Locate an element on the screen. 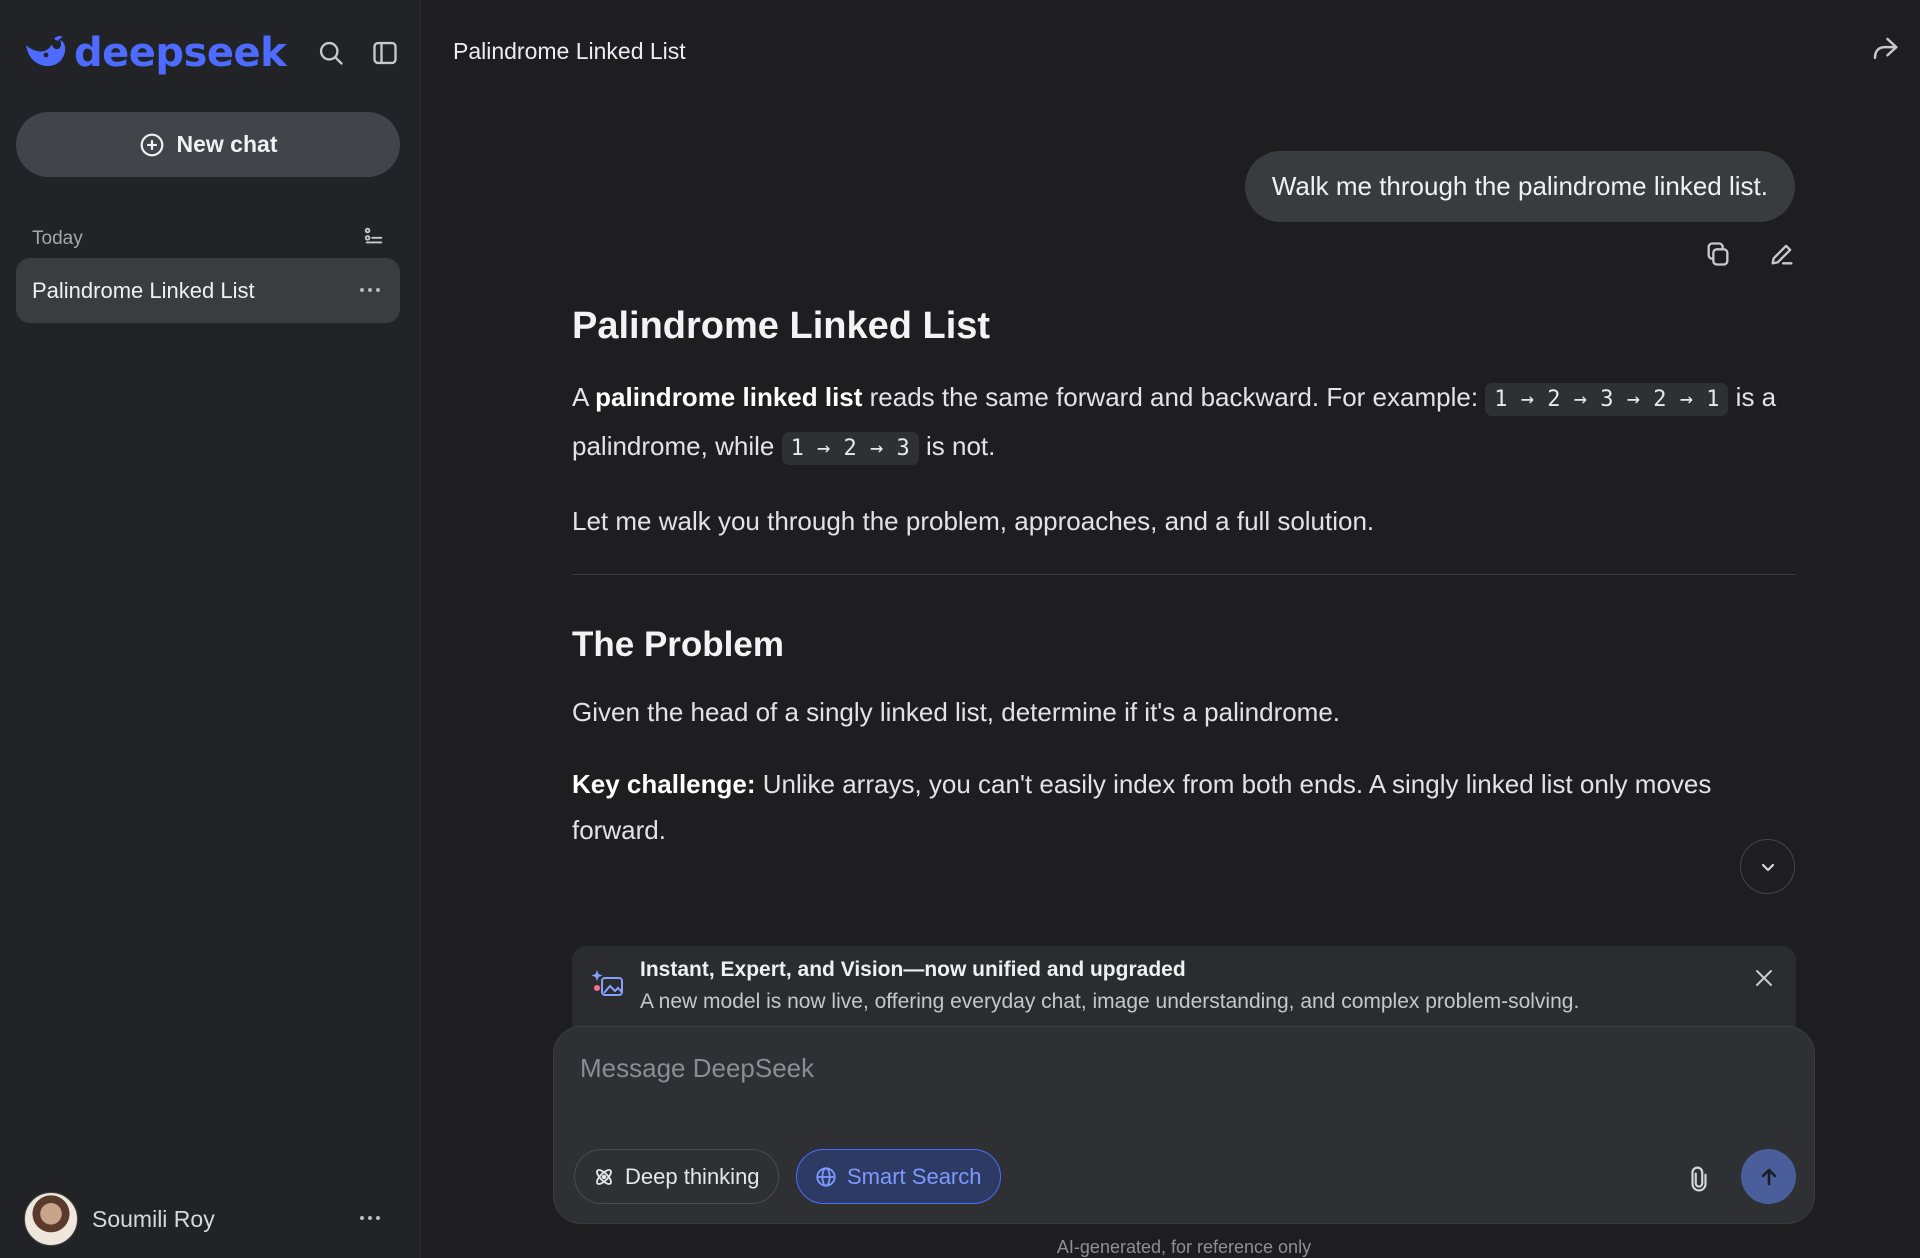 The width and height of the screenshot is (1920, 1258). logo-text: deepseek is located at coordinates (180, 53).